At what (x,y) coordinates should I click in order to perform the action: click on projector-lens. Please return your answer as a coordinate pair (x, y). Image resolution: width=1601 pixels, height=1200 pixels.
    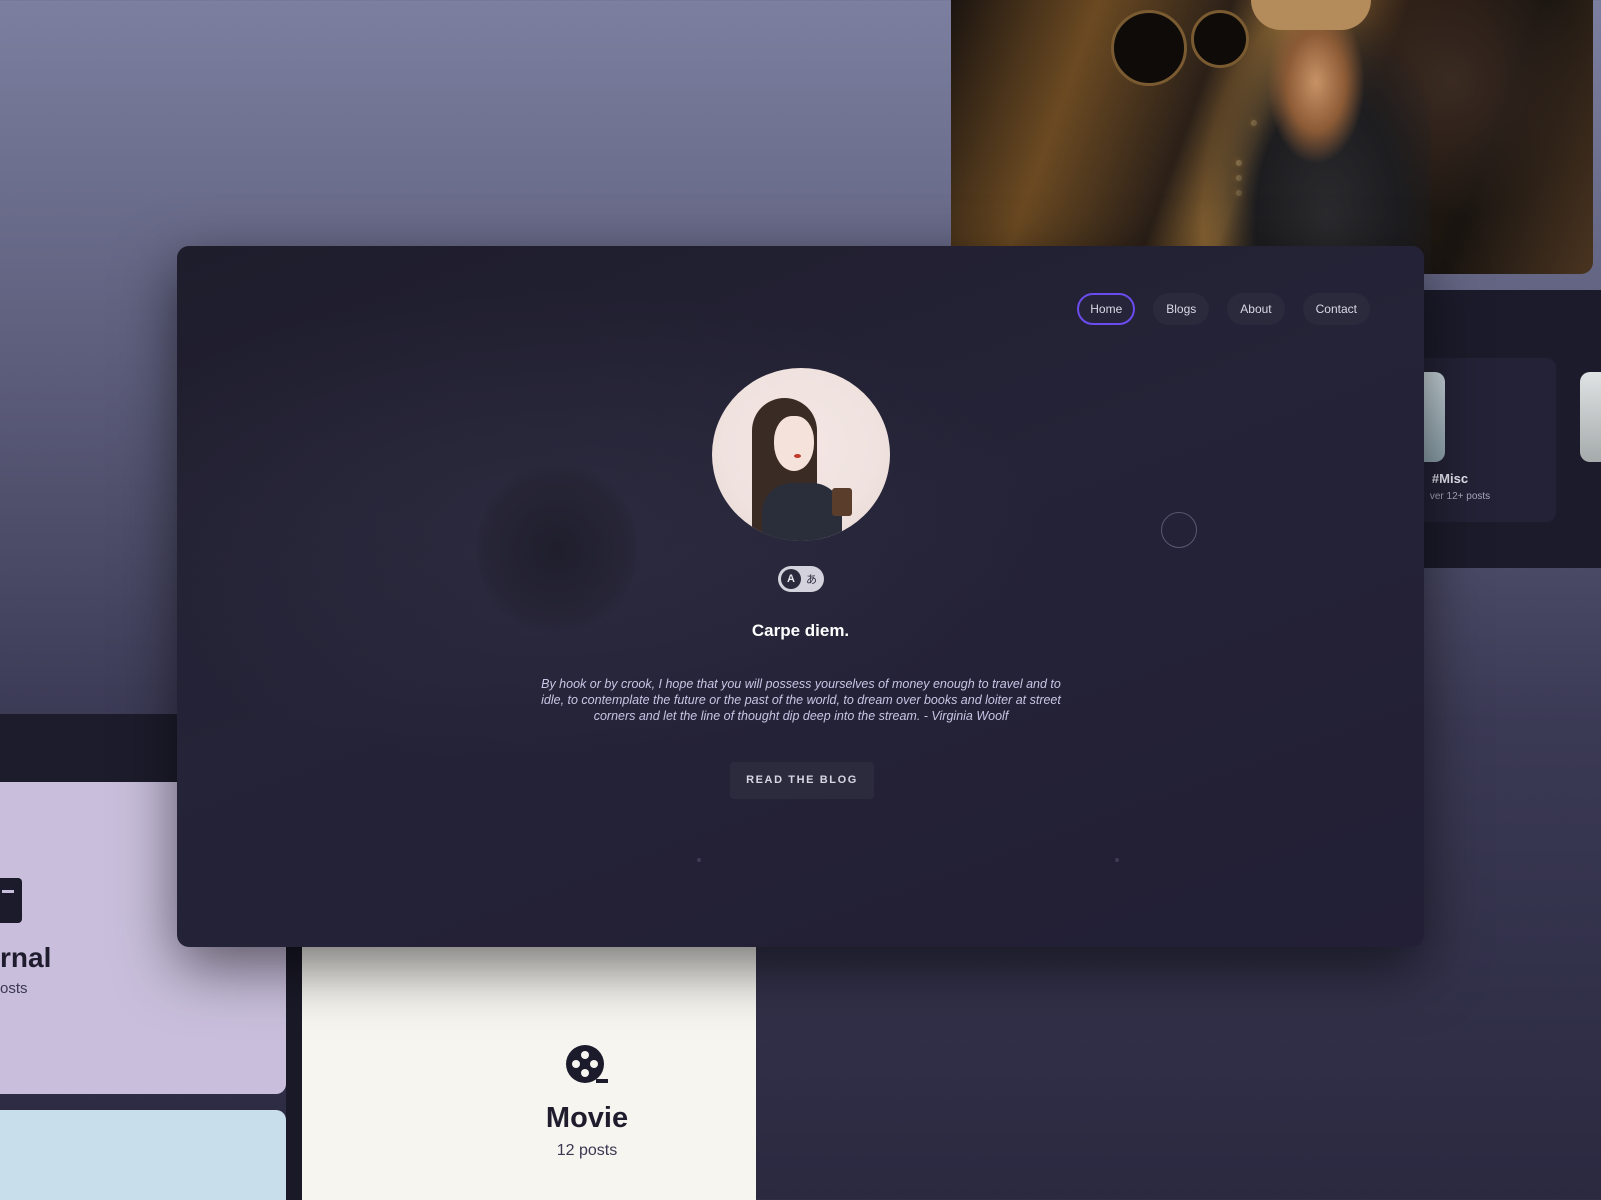
    Looking at the image, I should click on (1149, 48).